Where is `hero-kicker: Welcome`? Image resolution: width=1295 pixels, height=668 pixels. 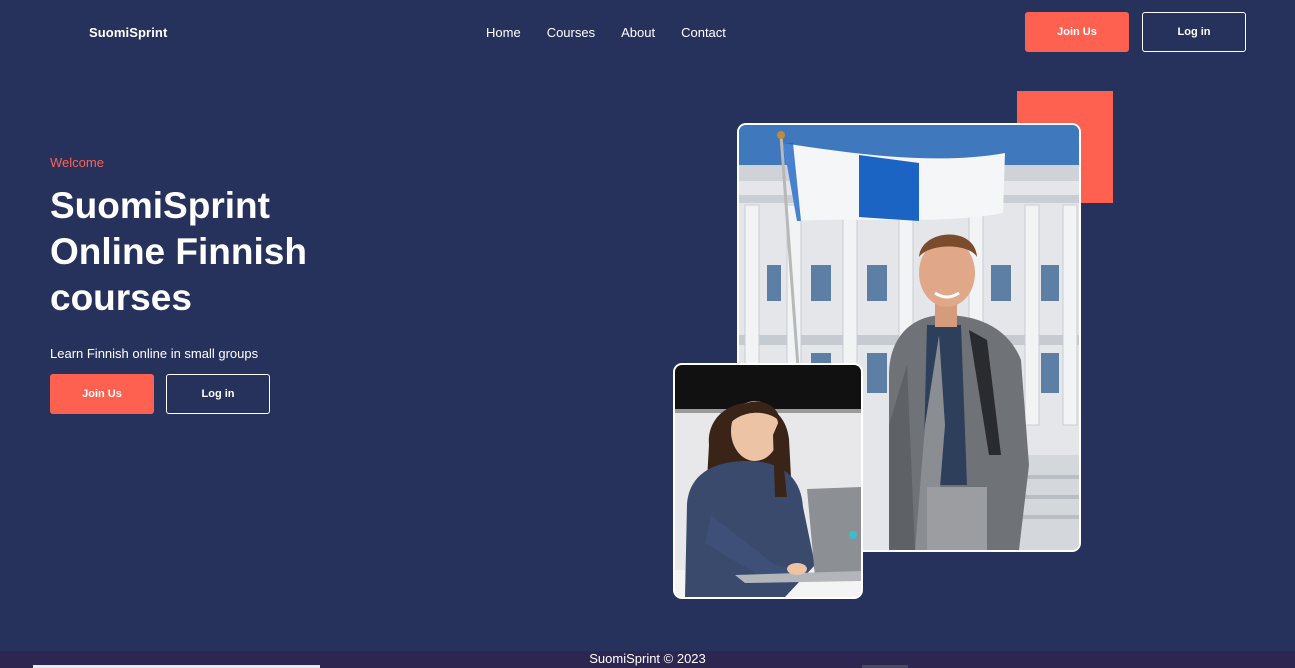 hero-kicker: Welcome is located at coordinates (77, 162).